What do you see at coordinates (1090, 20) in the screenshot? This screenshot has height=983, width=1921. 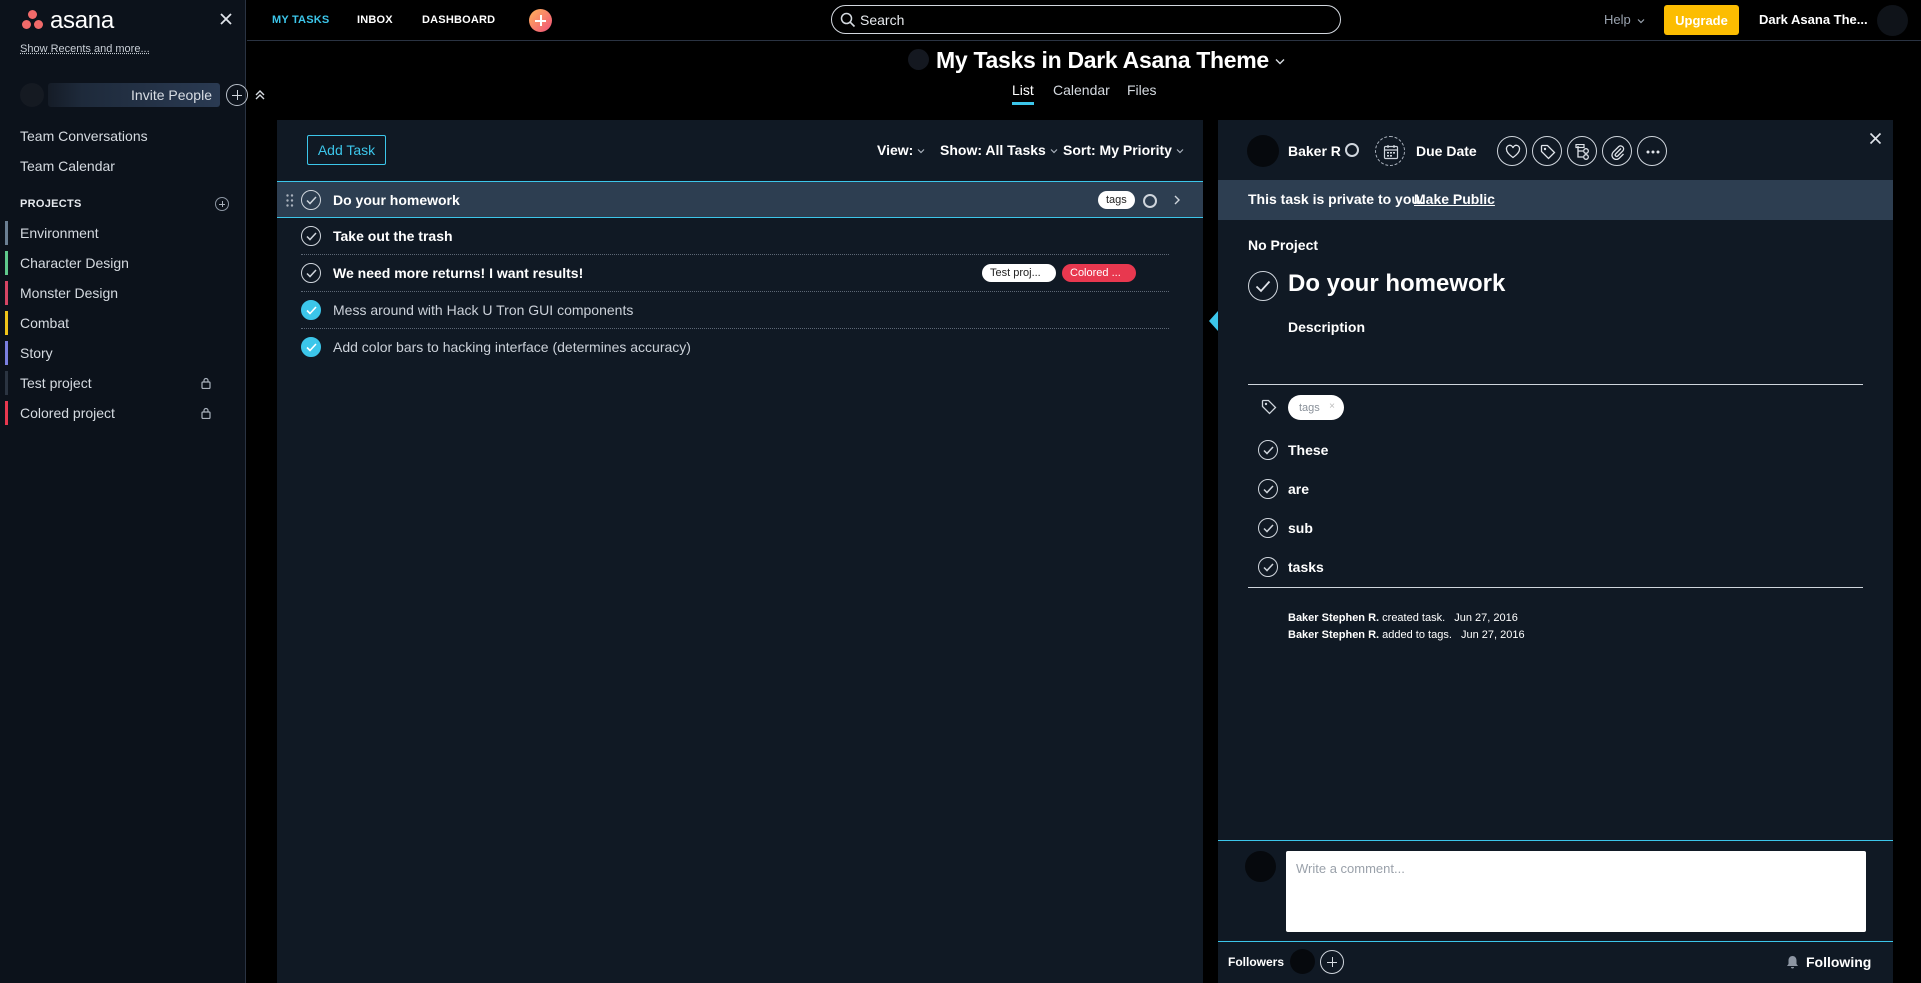 I see `search-input` at bounding box center [1090, 20].